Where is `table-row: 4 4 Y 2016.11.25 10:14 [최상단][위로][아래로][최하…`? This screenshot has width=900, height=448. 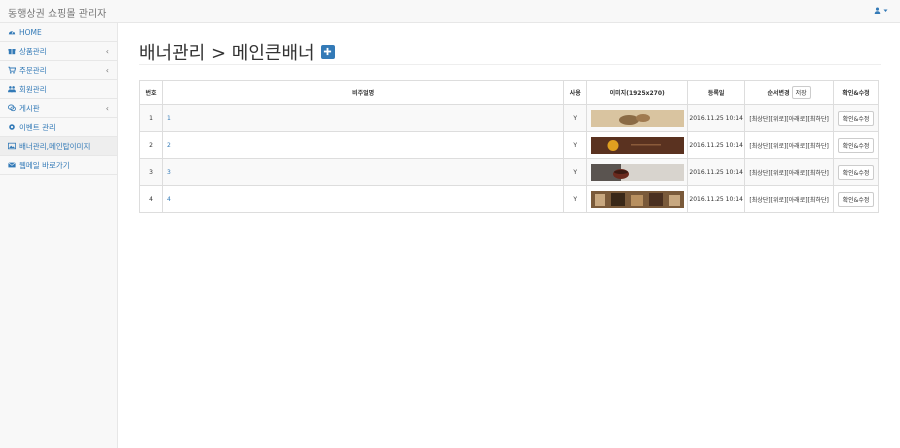 table-row: 4 4 Y 2016.11.25 10:14 [최상단][위로][아래로][최하… is located at coordinates (509, 199).